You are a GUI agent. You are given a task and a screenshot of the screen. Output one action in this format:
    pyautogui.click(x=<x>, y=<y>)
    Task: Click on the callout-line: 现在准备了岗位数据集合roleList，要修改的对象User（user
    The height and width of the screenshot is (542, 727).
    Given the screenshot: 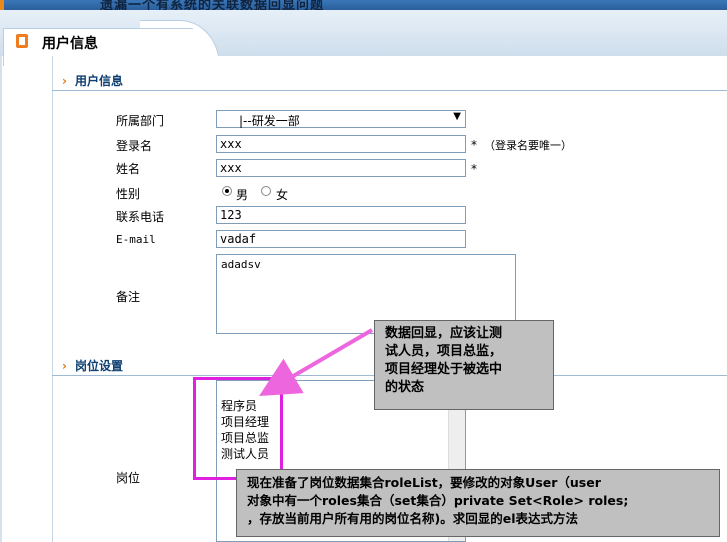 What is the action you would take?
    pyautogui.click(x=424, y=482)
    